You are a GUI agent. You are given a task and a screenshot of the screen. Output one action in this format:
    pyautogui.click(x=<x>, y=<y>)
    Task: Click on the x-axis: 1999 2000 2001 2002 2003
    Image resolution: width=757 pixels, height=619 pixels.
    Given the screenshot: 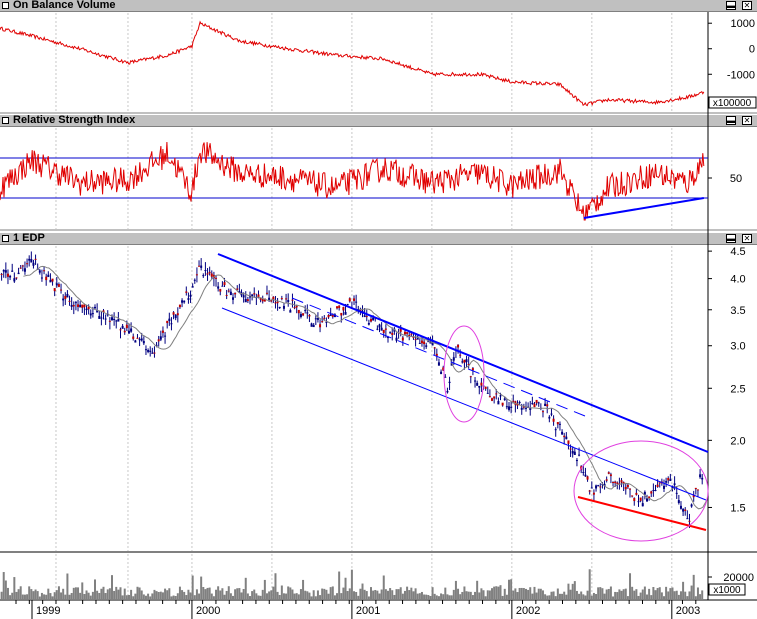 What is the action you would take?
    pyautogui.click(x=357, y=609)
    